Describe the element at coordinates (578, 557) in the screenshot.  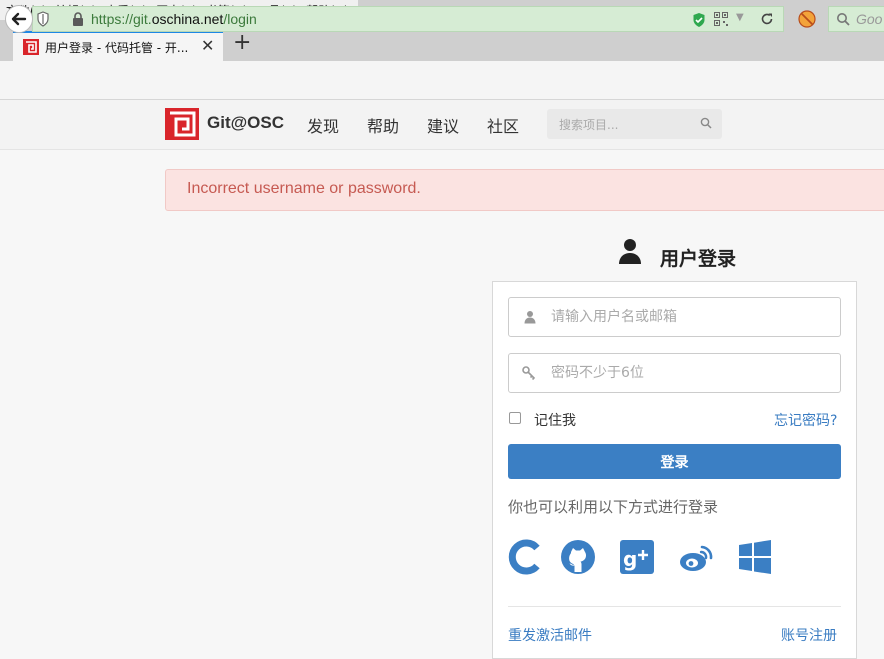
I see `github-icon` at that location.